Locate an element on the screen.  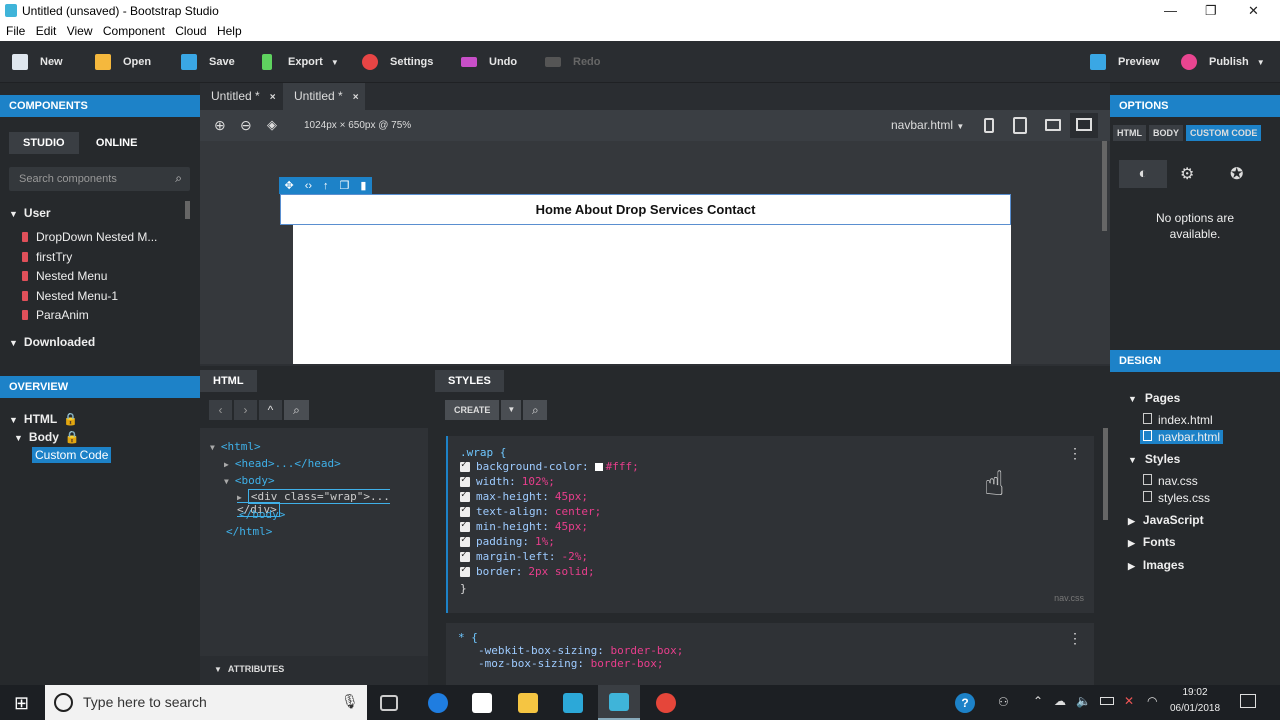
tab-studio: STUDIO is located at coordinates (44, 143).